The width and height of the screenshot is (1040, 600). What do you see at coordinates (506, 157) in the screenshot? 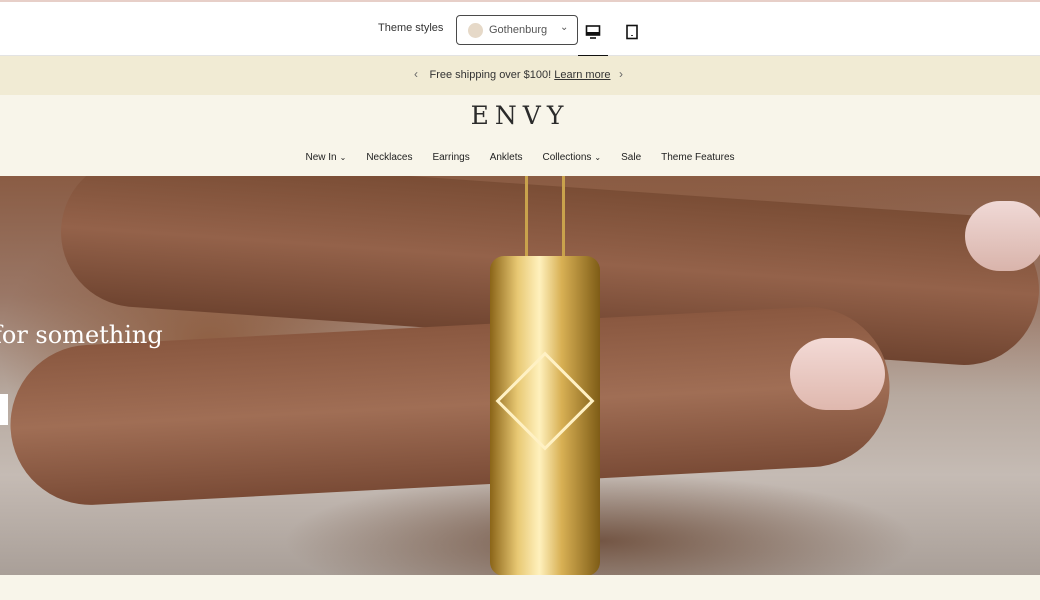
I see `nav-item-anklets: Anklets` at bounding box center [506, 157].